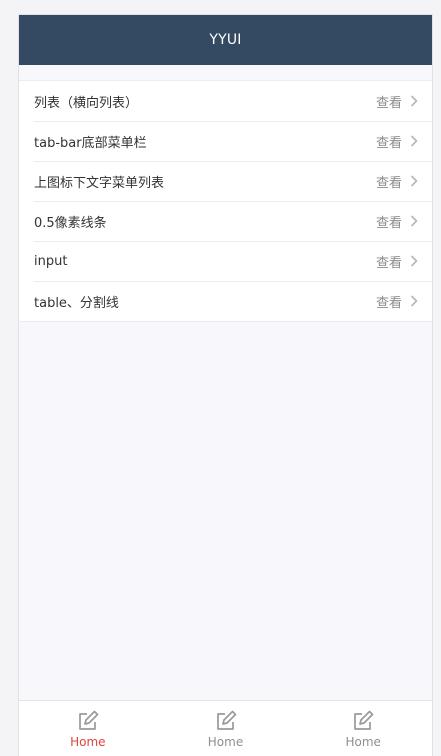  I want to click on list-item-title: 0.5像素线条, so click(70, 223).